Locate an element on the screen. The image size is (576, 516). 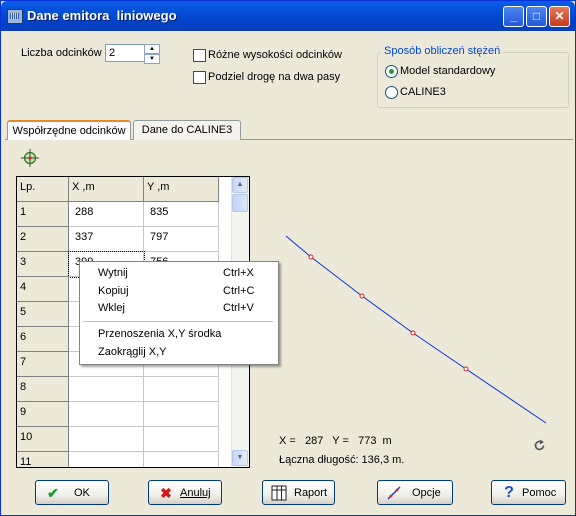
line-segment-icon is located at coordinates (394, 493).